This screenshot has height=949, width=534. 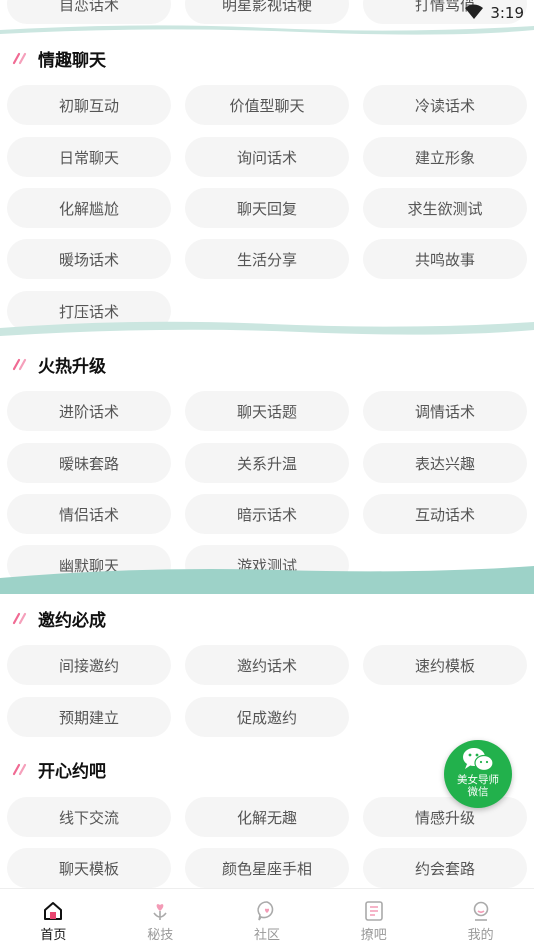 I want to click on wechat-icon, so click(x=478, y=760).